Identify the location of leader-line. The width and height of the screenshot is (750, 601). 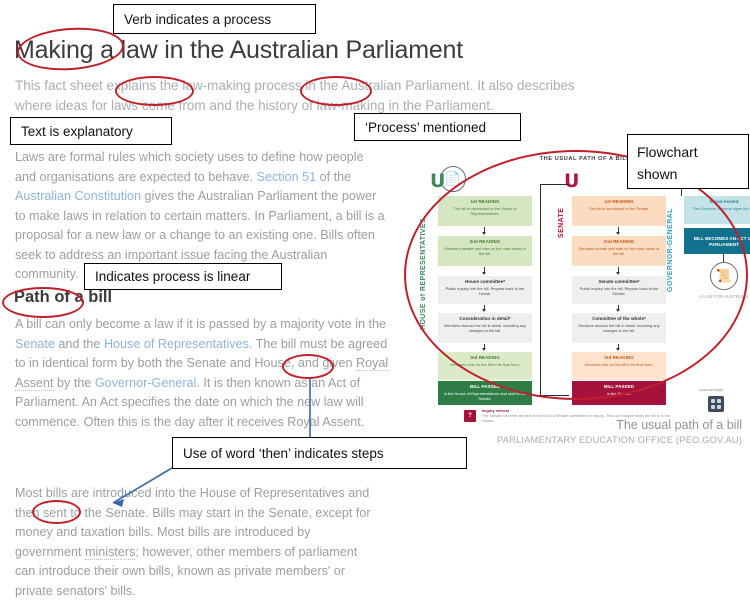
(211, 442).